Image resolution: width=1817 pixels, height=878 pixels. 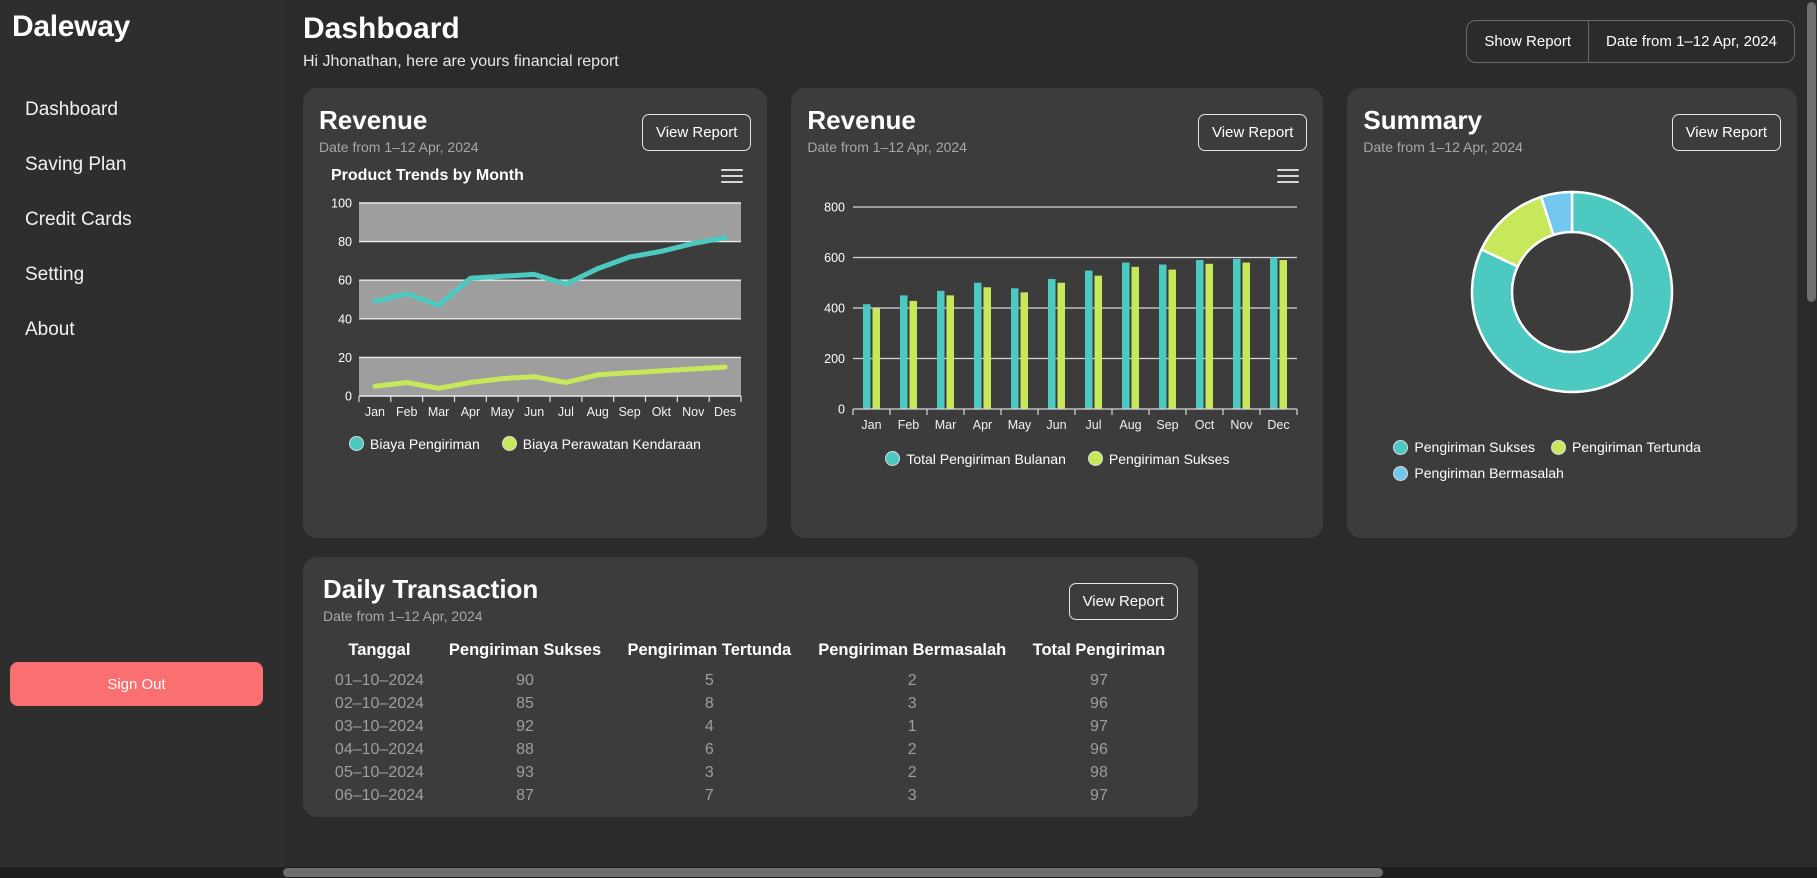 I want to click on summary-titleblock: Summary Date from 1–12 Apr, 2024, so click(x=1443, y=129).